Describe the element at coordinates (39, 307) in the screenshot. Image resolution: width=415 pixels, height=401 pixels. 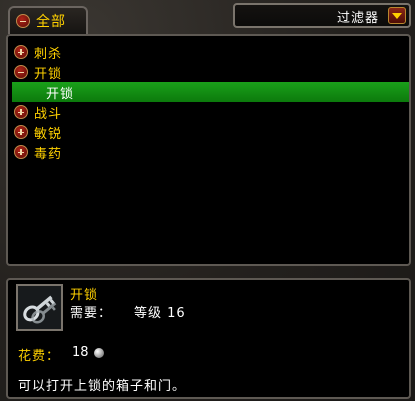
I see `lockpick-key-icon` at that location.